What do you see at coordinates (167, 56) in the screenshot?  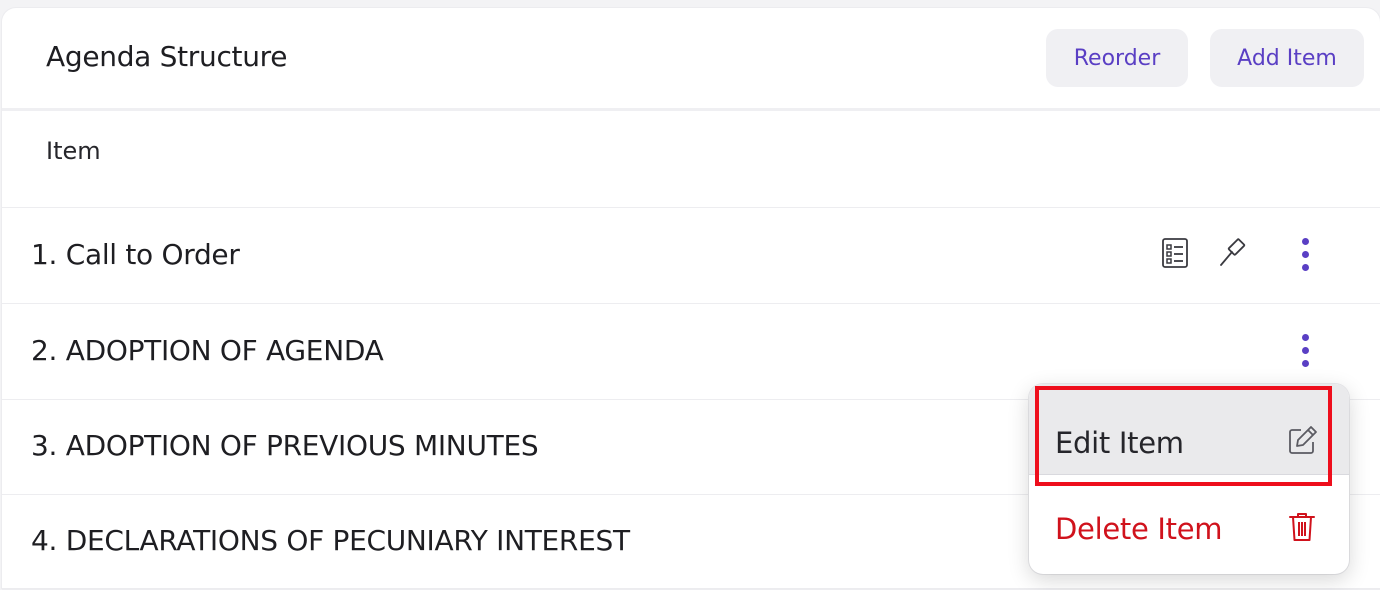 I see `panel-title: Agenda Structure` at bounding box center [167, 56].